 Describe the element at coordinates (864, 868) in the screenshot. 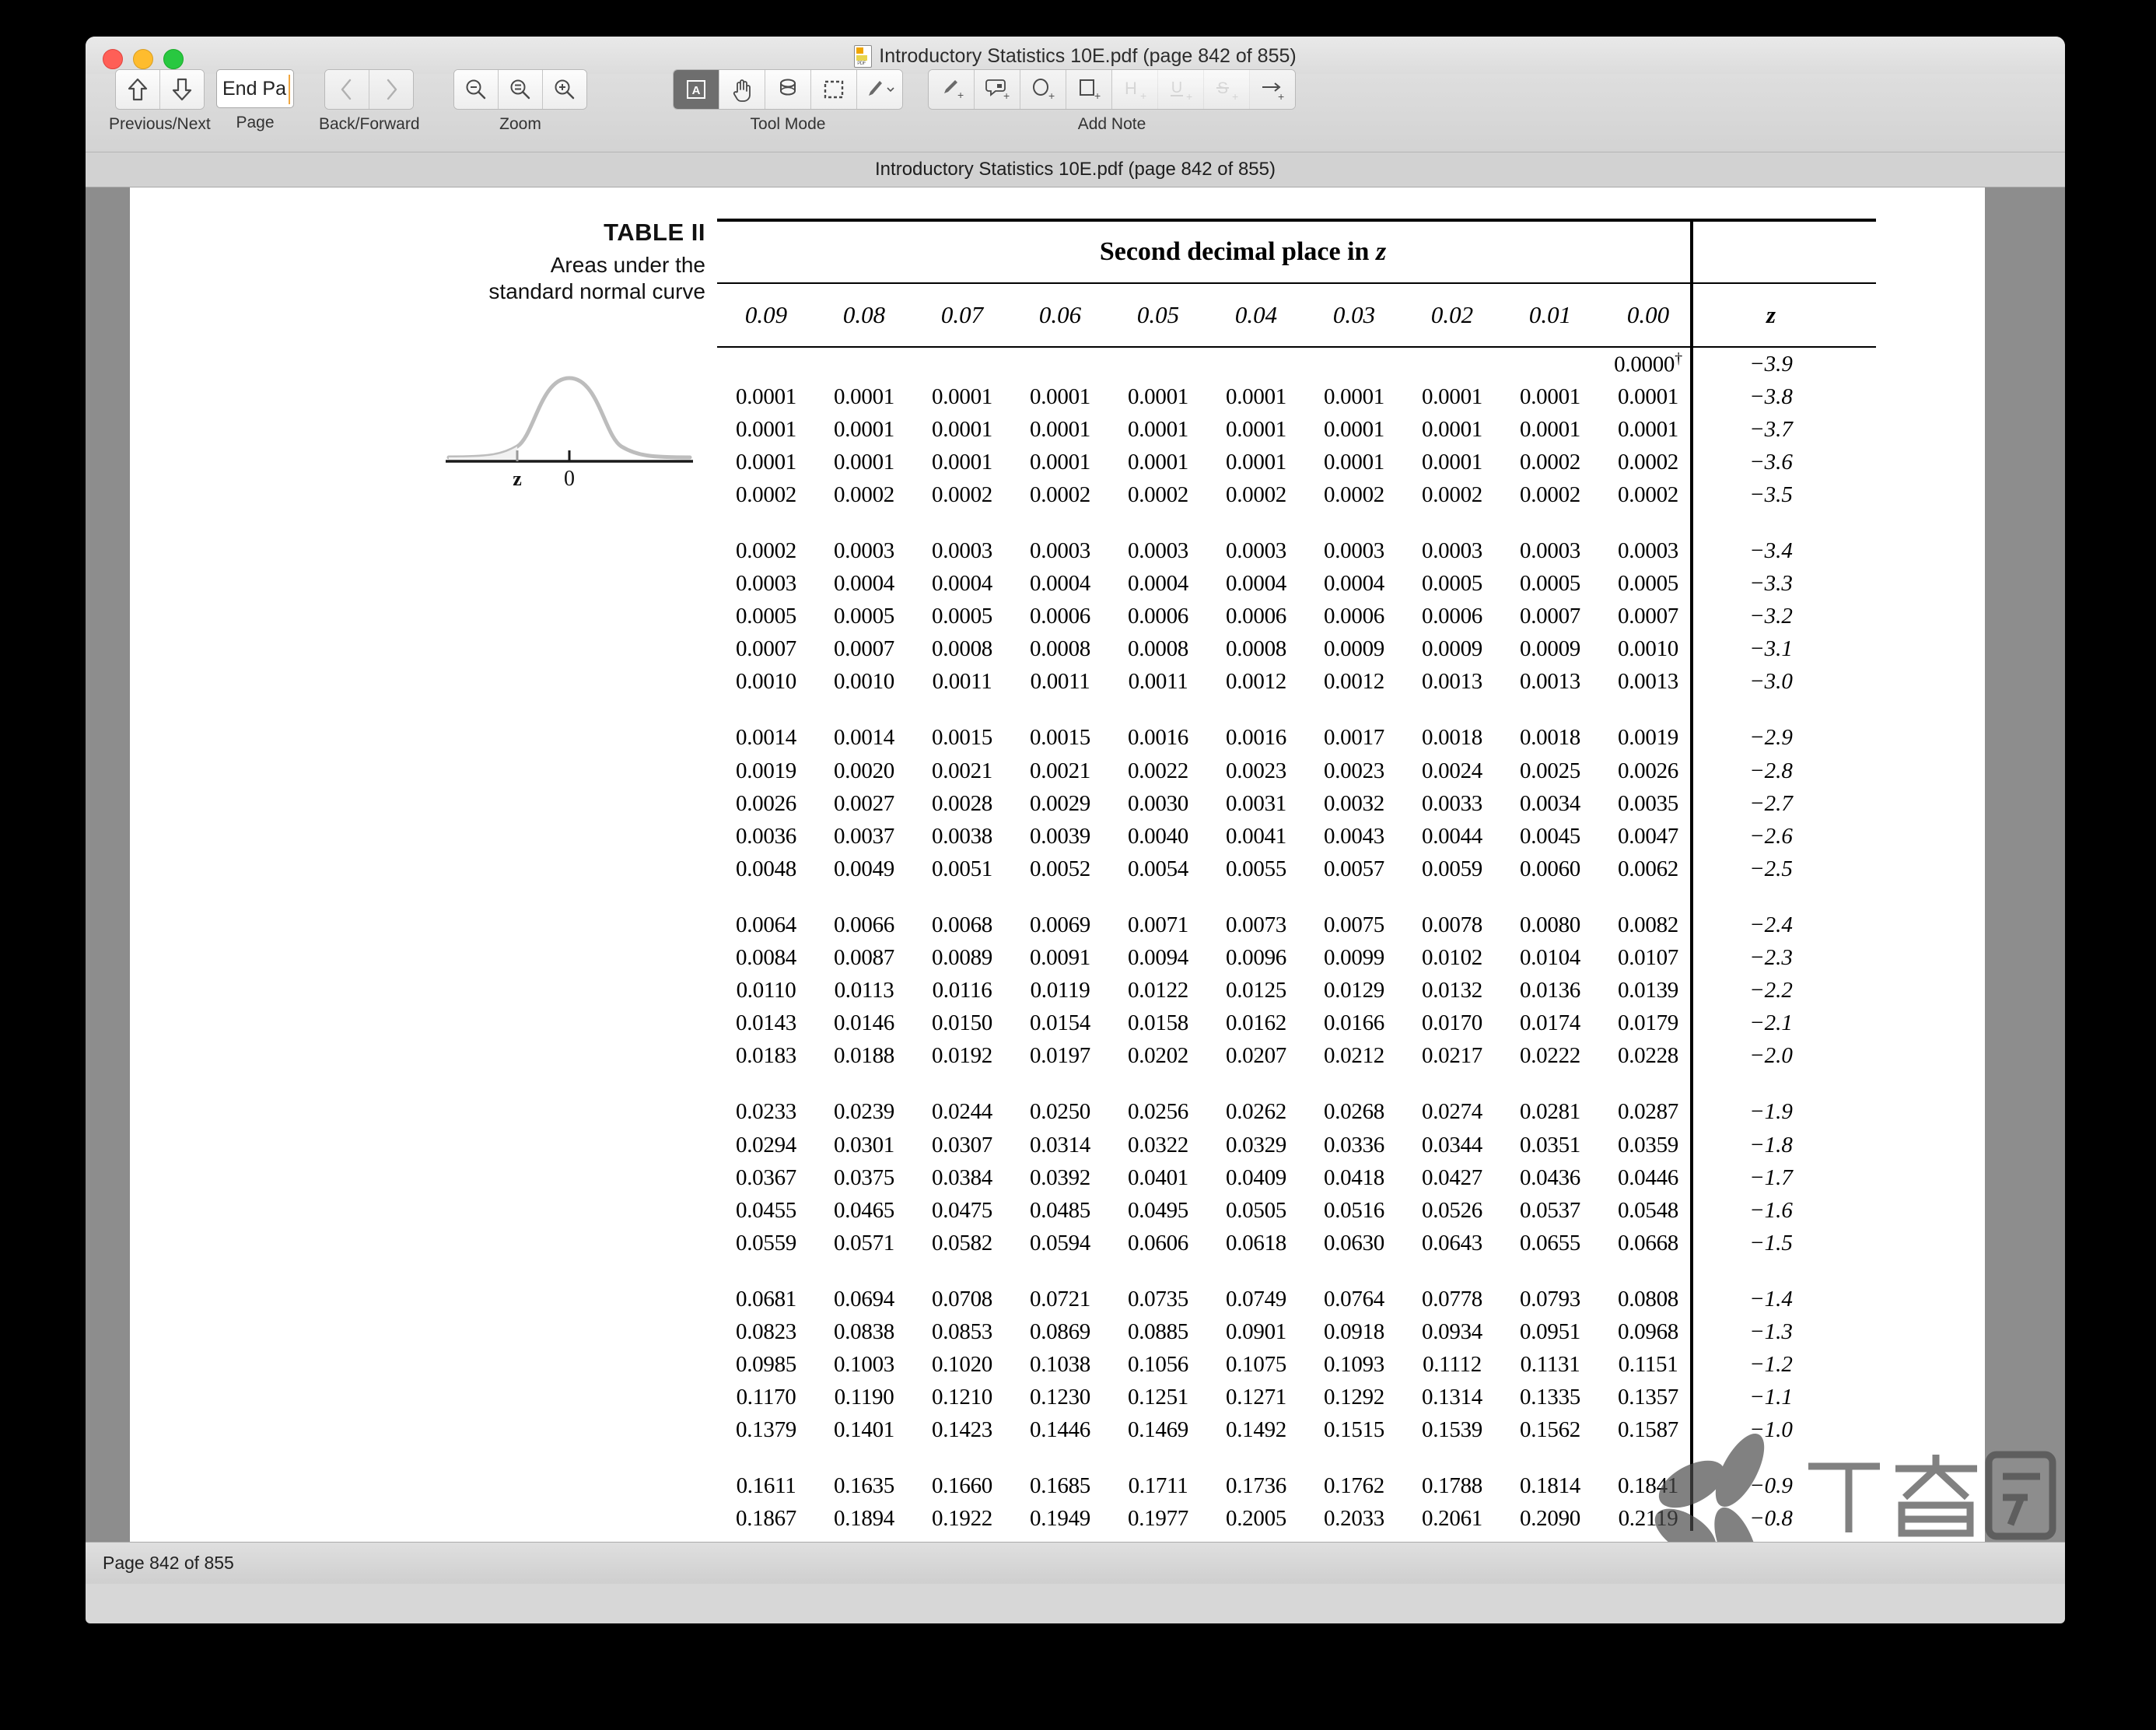

I see `table-cell: 0.0049` at that location.